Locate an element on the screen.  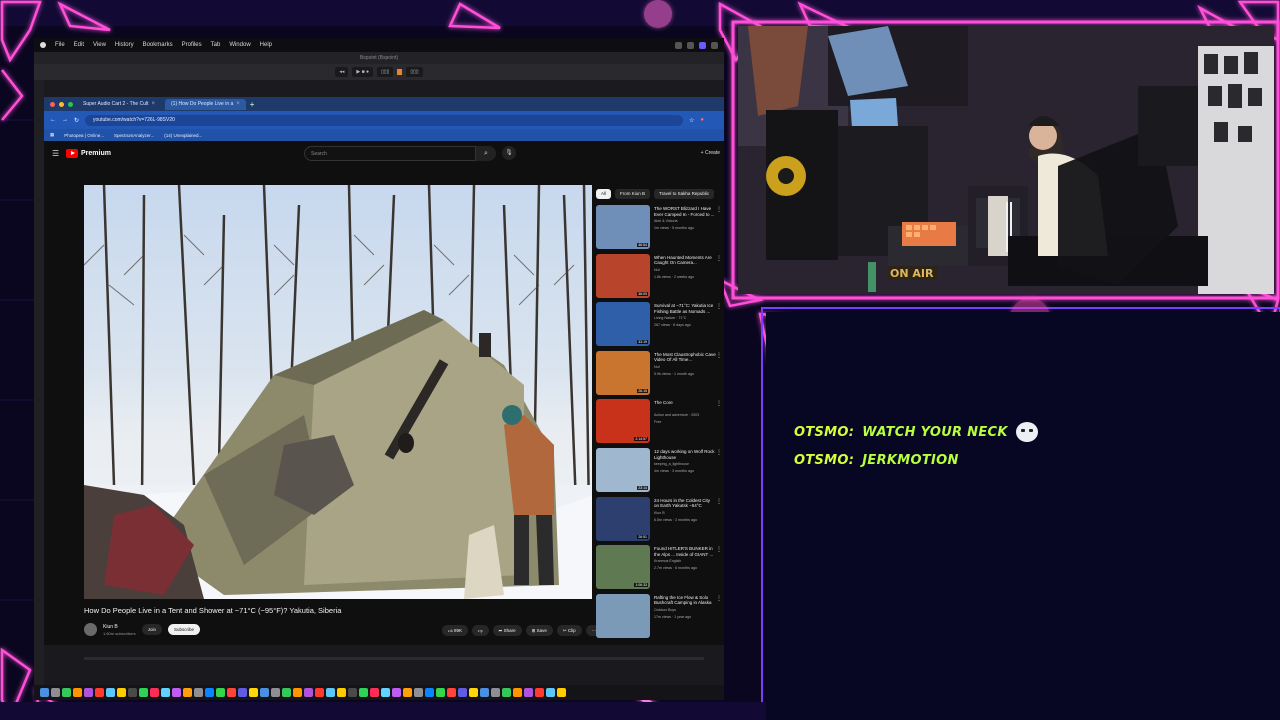
reload-icon: ↻ is located at coordinates (76, 120).